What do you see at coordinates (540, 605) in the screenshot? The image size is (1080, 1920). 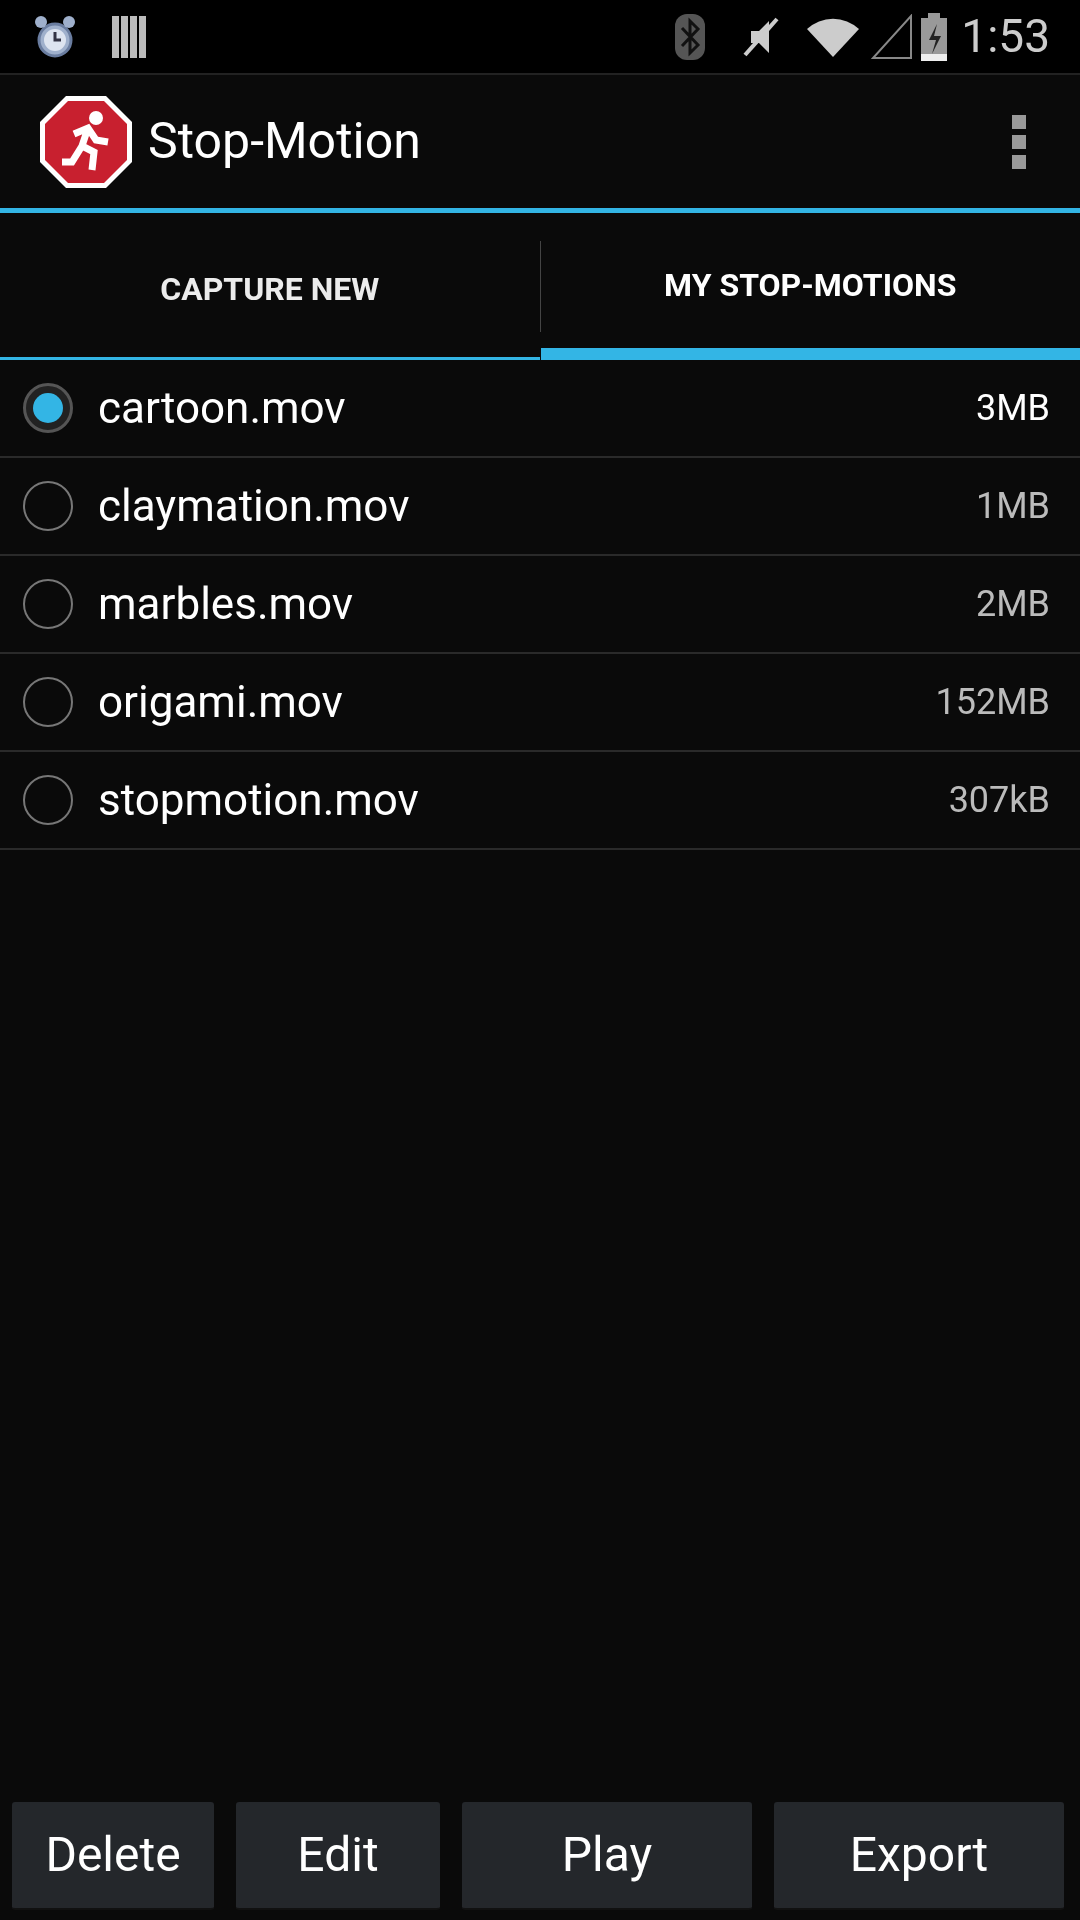 I see `file-row: marbles.mov 2MB` at bounding box center [540, 605].